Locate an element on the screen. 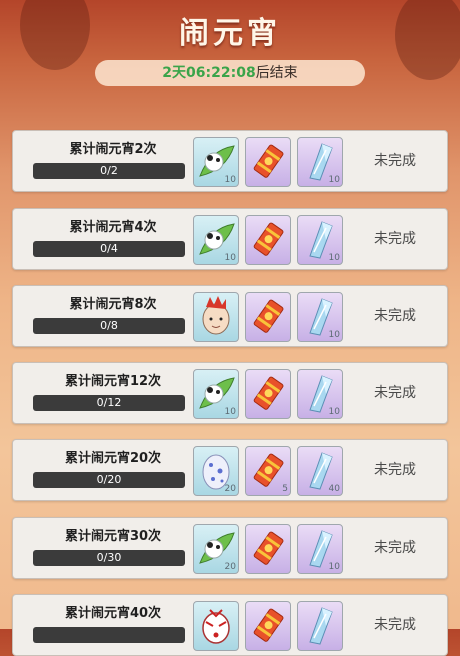 The image size is (460, 656). task-progress-text: 0/20 is located at coordinates (109, 479).